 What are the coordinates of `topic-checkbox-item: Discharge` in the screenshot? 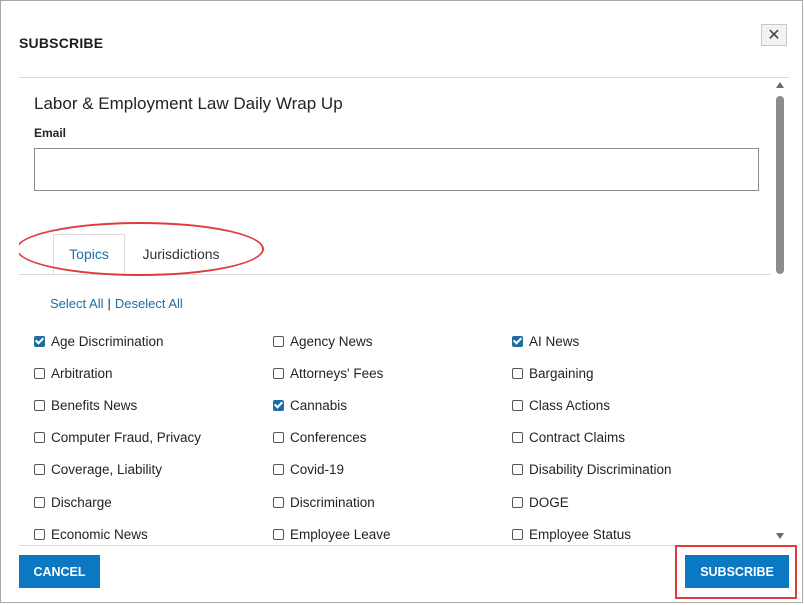 It's located at (73, 502).